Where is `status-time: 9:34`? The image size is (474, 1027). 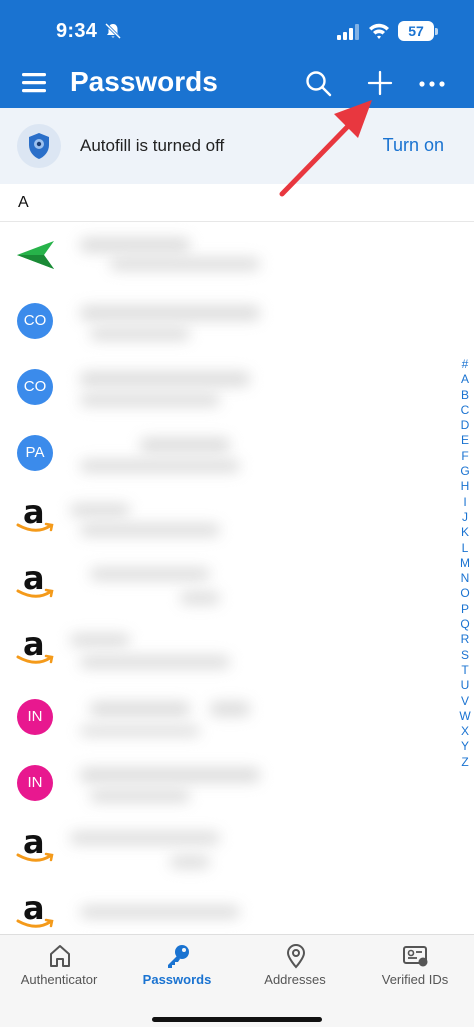
status-time: 9:34 is located at coordinates (77, 31).